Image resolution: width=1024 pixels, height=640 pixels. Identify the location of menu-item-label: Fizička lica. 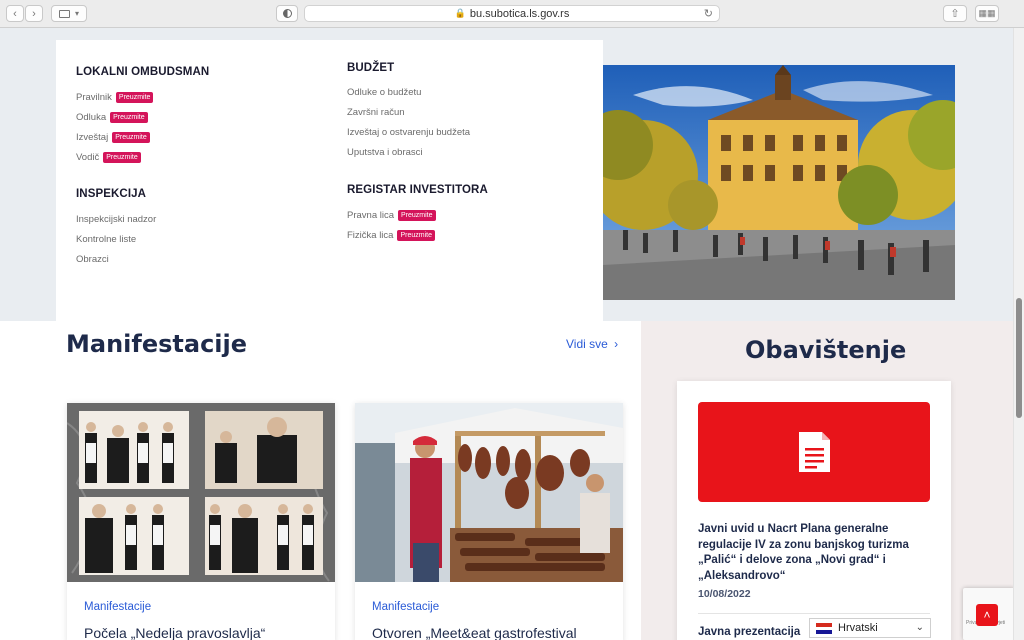
(370, 235).